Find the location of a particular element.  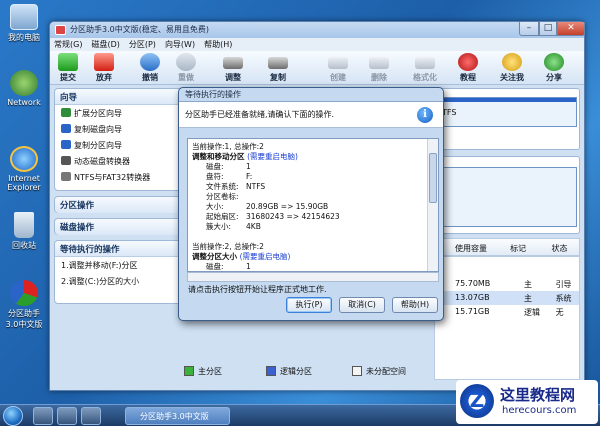

op-field: 磁盘: 1 is located at coordinates (228, 166).